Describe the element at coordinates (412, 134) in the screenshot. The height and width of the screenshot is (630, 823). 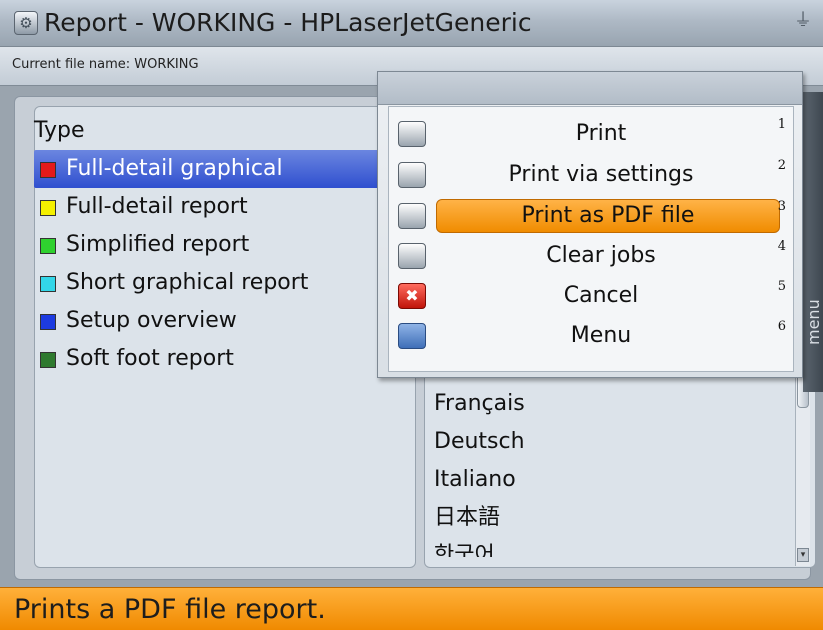
I see `printer-icon` at that location.